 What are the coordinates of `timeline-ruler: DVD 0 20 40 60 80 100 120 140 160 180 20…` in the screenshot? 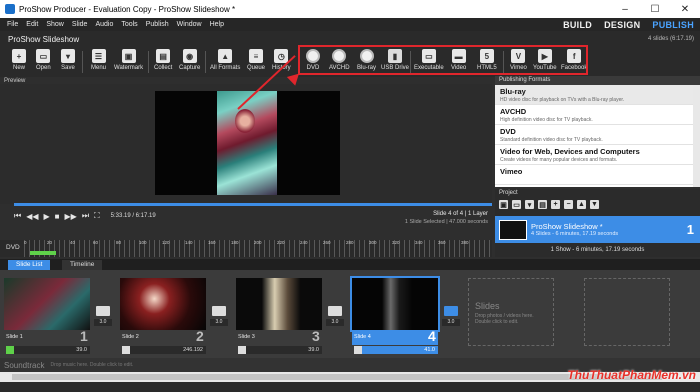 It's located at (246, 248).